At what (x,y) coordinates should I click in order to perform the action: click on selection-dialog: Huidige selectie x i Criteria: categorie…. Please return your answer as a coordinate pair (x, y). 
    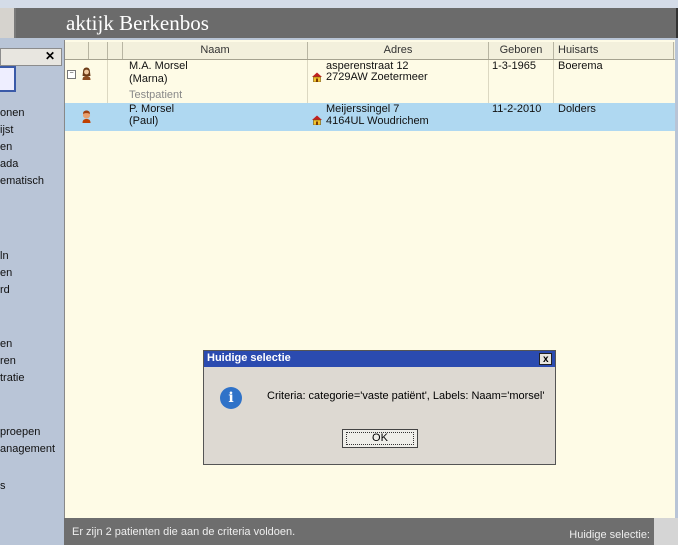
    Looking at the image, I should click on (379, 407).